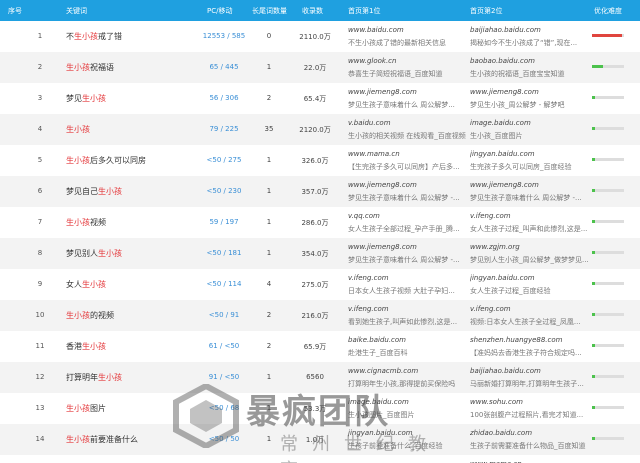 The image size is (640, 463). What do you see at coordinates (407, 353) in the screenshot?
I see `rank1-title: 赴港生子_百度百科` at bounding box center [407, 353].